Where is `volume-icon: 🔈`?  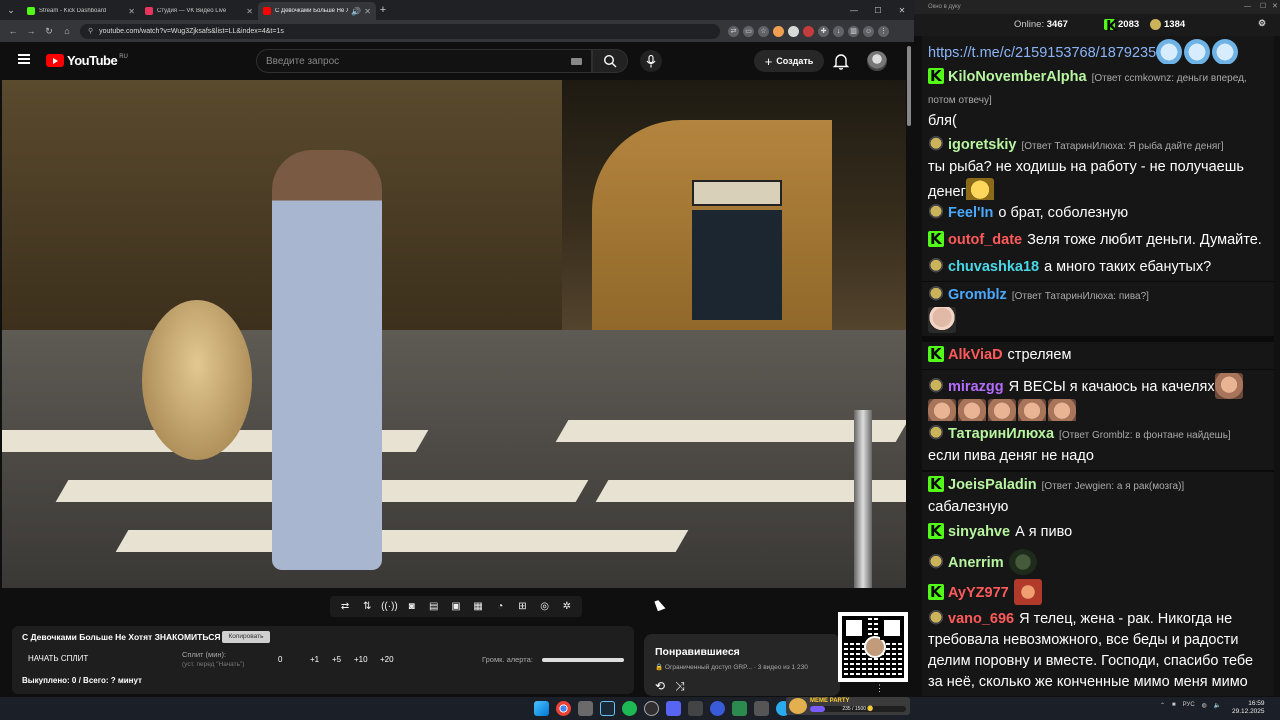
volume-icon: 🔈 is located at coordinates (1217, 705).